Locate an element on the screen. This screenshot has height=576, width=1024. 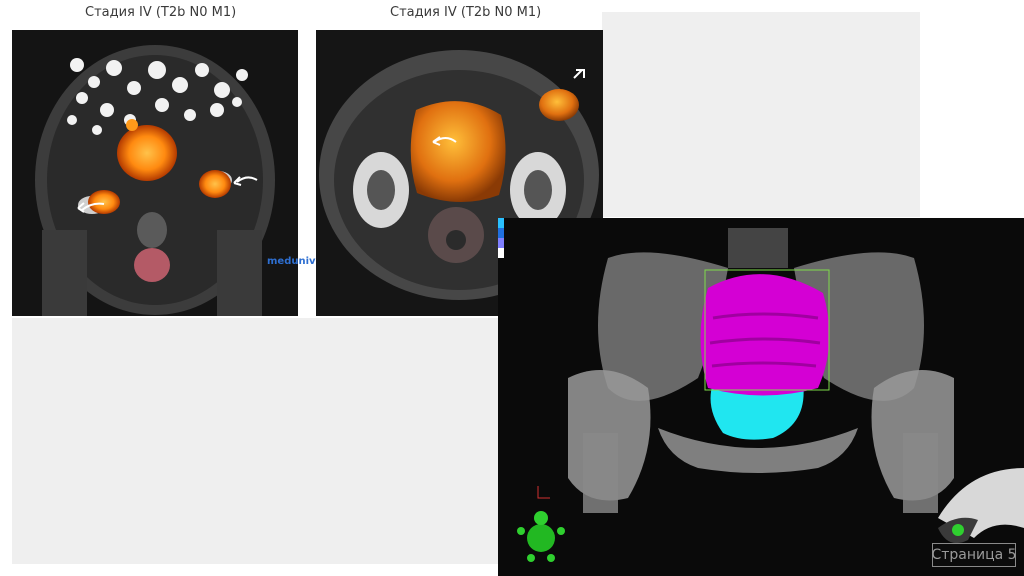
meduniver-logo is located at coordinates (297, 307).